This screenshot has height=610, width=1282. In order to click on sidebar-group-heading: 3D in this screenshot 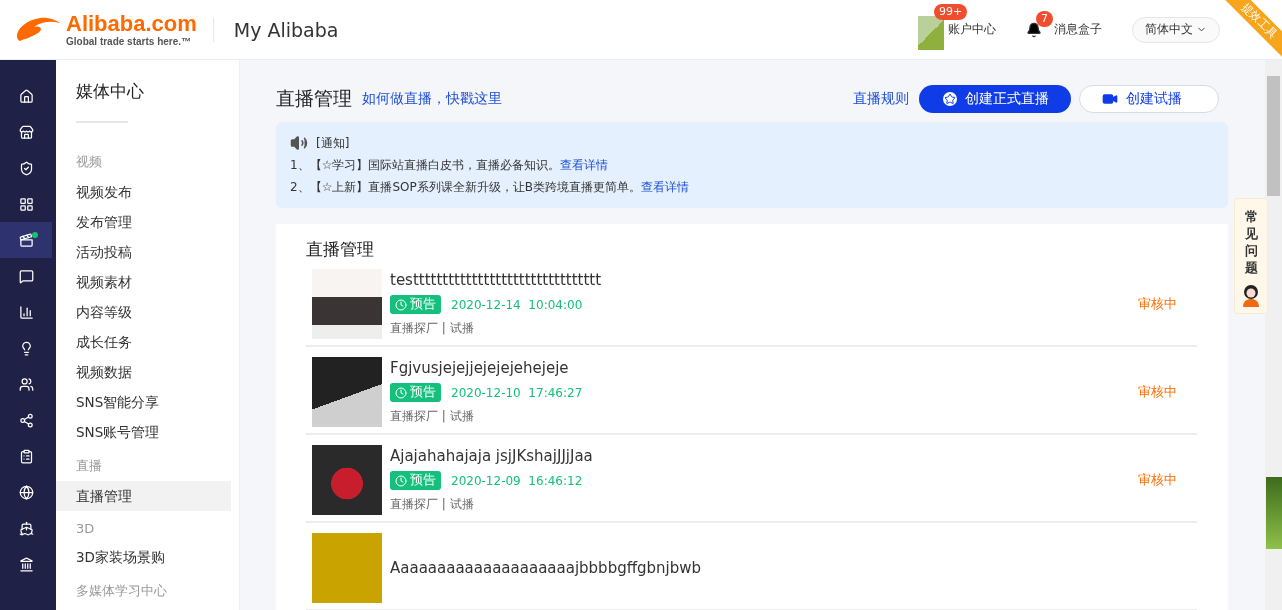, I will do `click(85, 529)`.